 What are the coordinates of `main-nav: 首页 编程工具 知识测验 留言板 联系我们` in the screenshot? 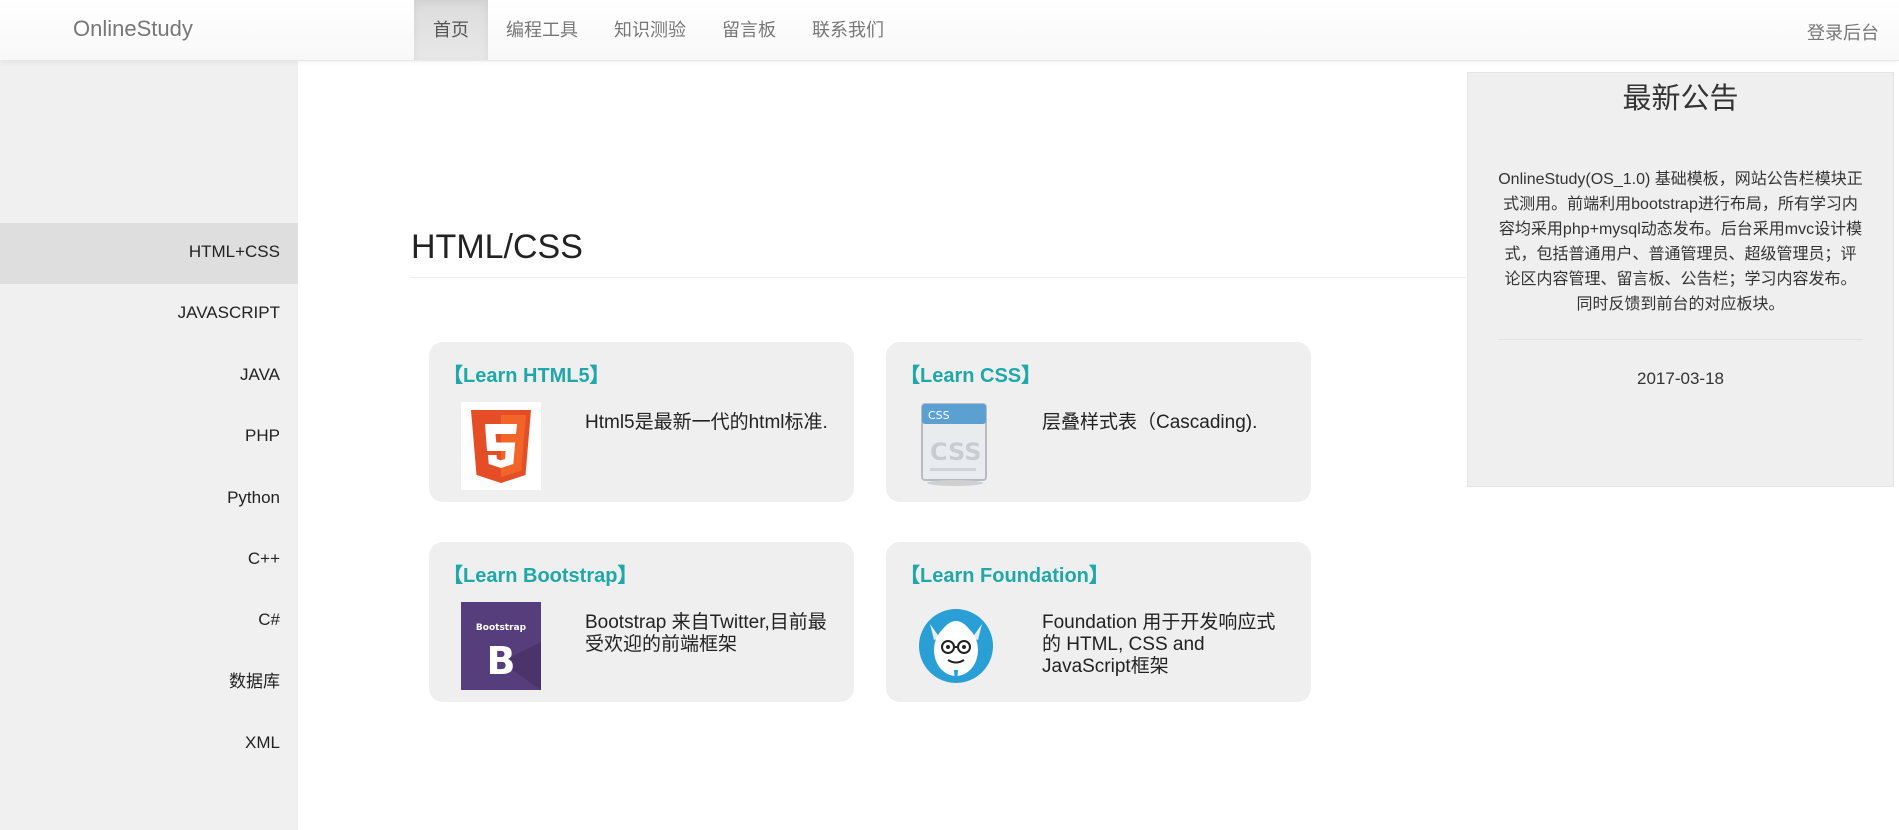 It's located at (658, 30).